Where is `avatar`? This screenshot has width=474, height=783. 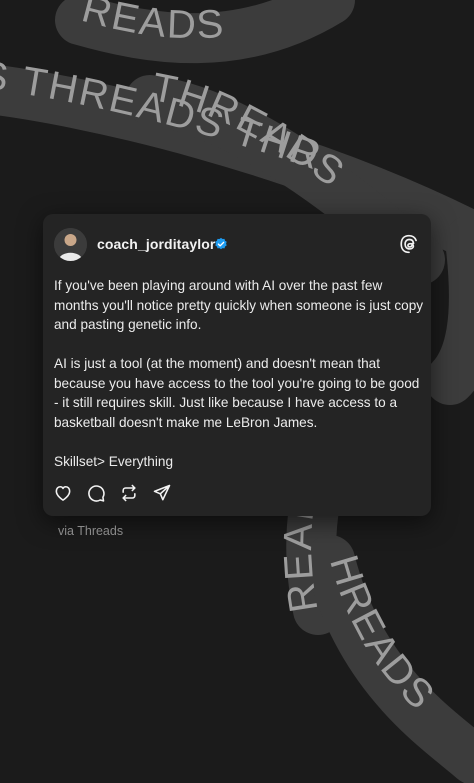
avatar is located at coordinates (70, 244).